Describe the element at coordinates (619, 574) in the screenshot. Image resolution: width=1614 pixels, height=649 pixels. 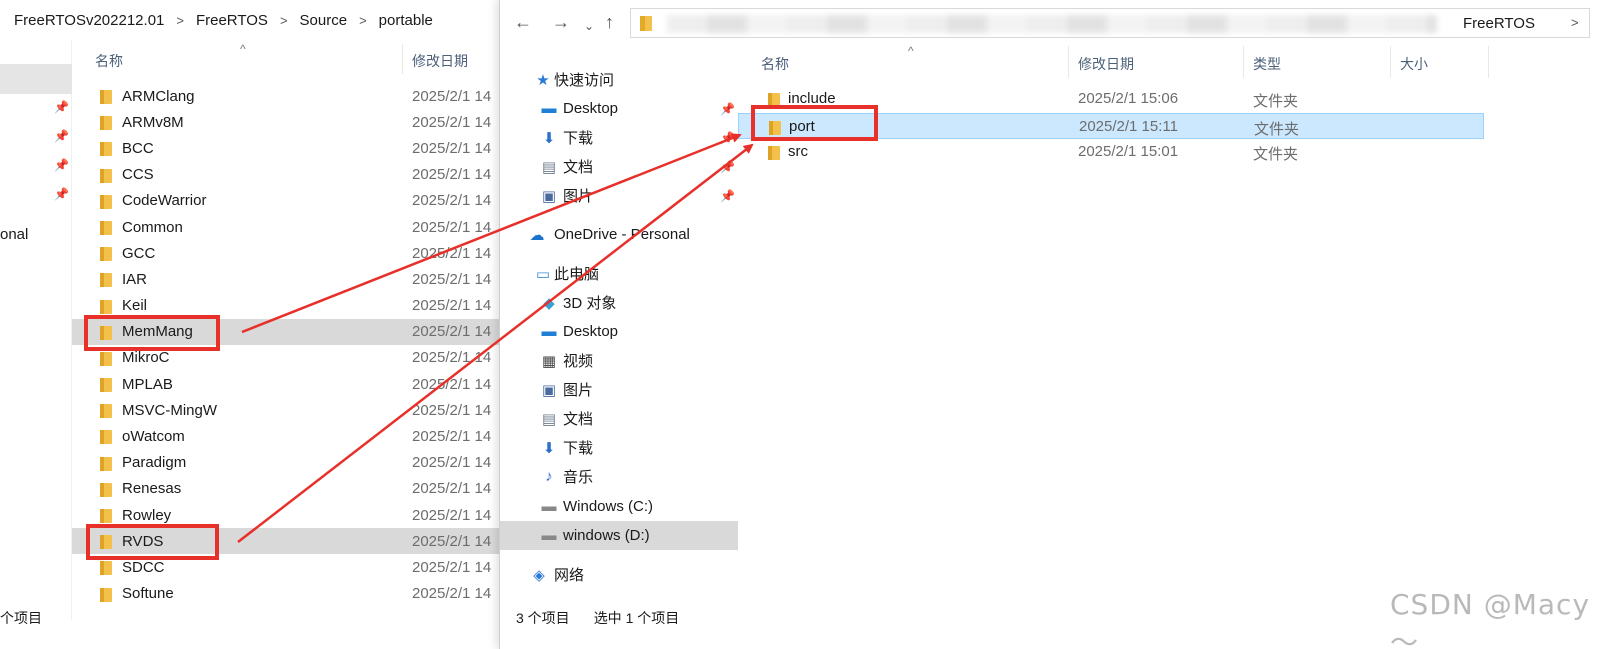
I see `nav-item: ◈ 网络` at that location.